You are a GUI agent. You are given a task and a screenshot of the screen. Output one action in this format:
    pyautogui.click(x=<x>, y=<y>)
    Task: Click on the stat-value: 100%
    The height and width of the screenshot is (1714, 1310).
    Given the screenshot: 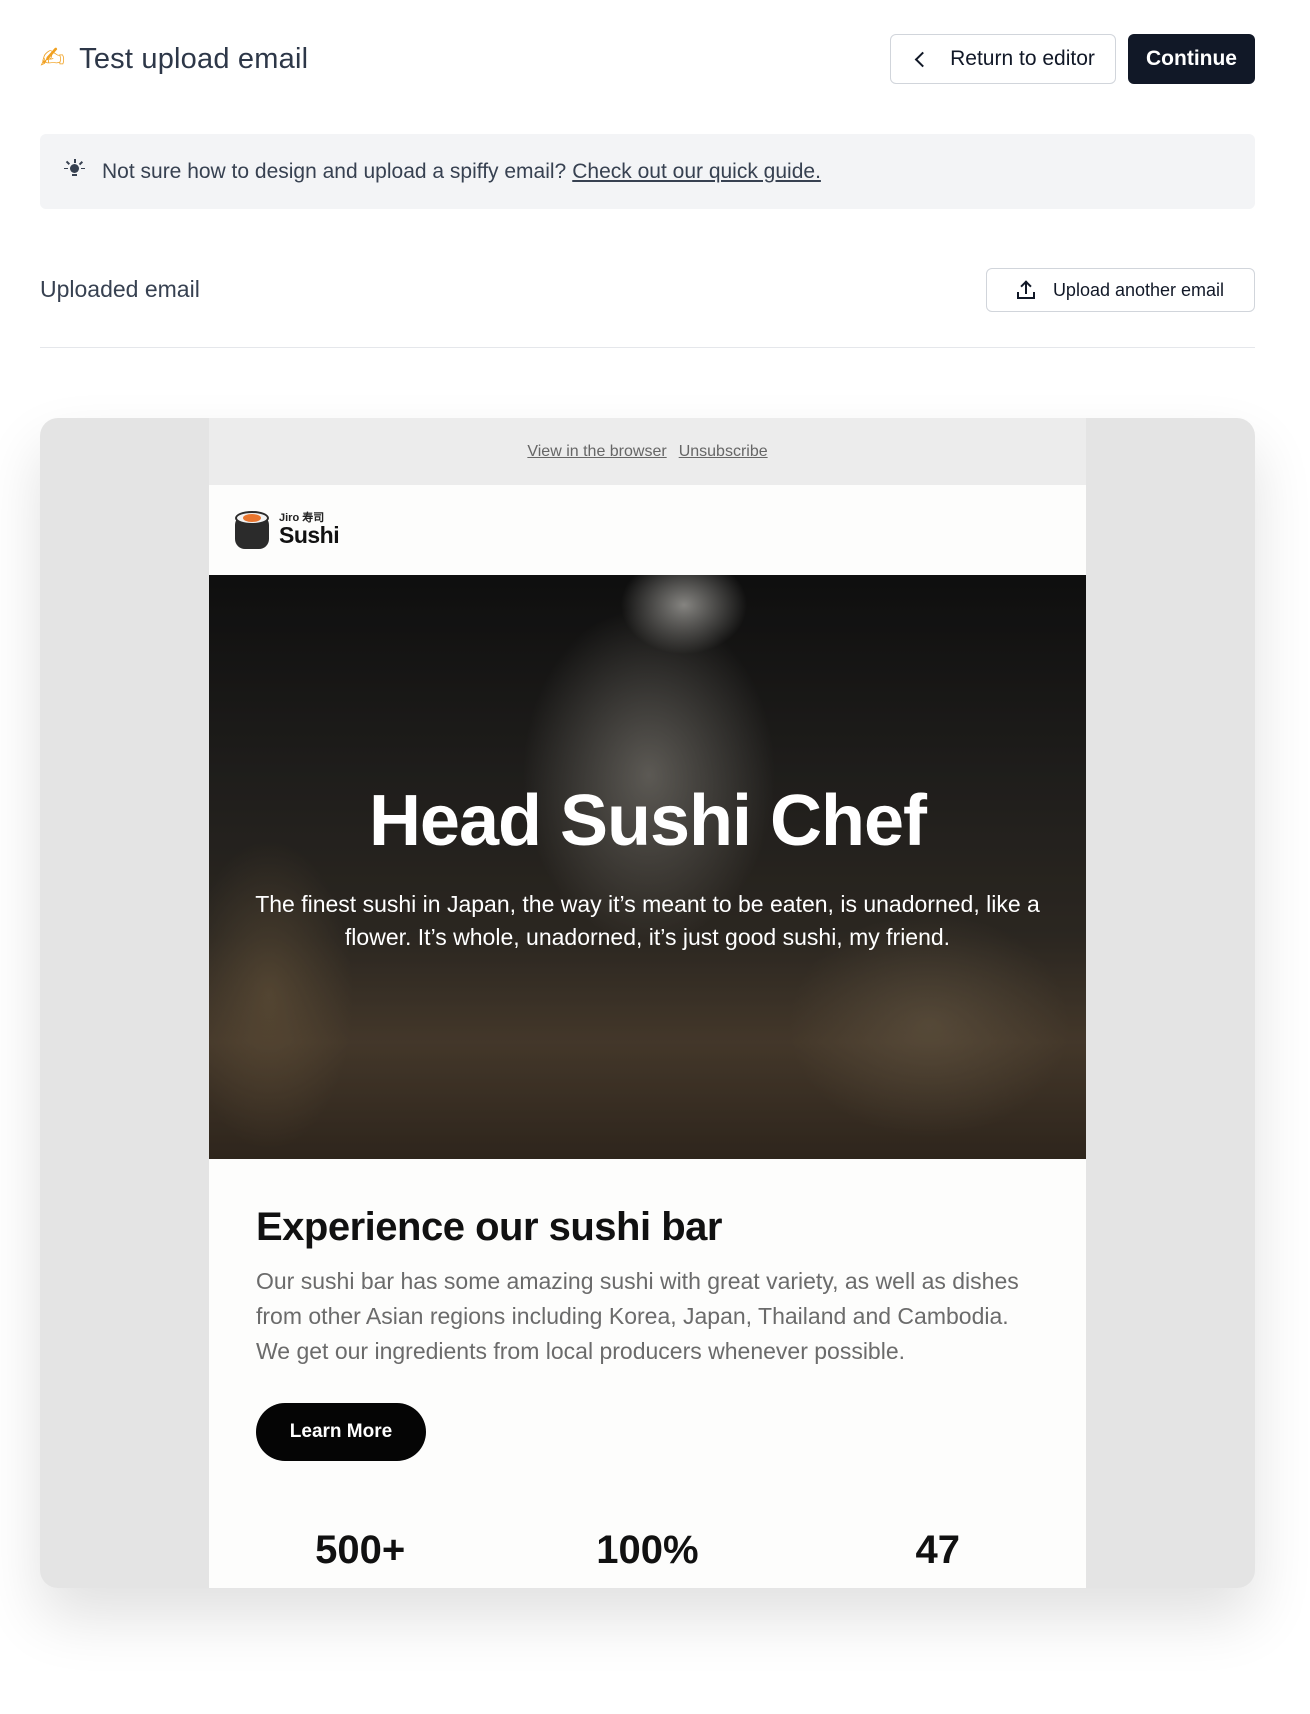 What is the action you would take?
    pyautogui.click(x=647, y=1550)
    